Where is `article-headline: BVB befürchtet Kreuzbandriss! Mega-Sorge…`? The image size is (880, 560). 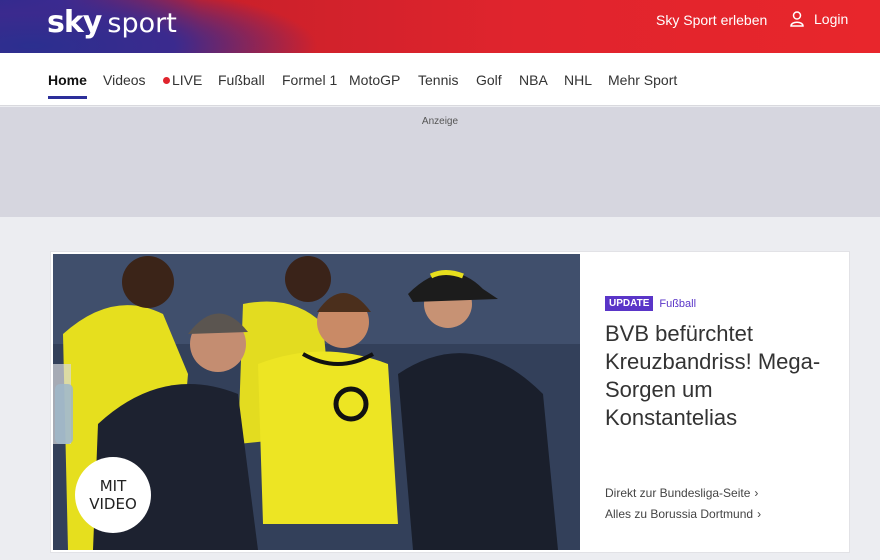
article-headline: BVB befürchtet Kreuzbandriss! Mega-Sorge… is located at coordinates (720, 376).